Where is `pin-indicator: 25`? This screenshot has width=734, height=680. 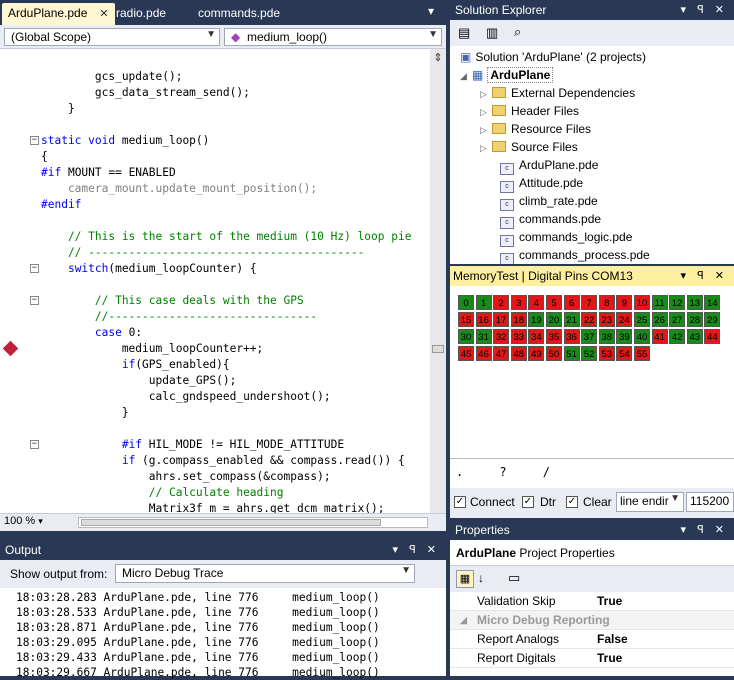 pin-indicator: 25 is located at coordinates (642, 319).